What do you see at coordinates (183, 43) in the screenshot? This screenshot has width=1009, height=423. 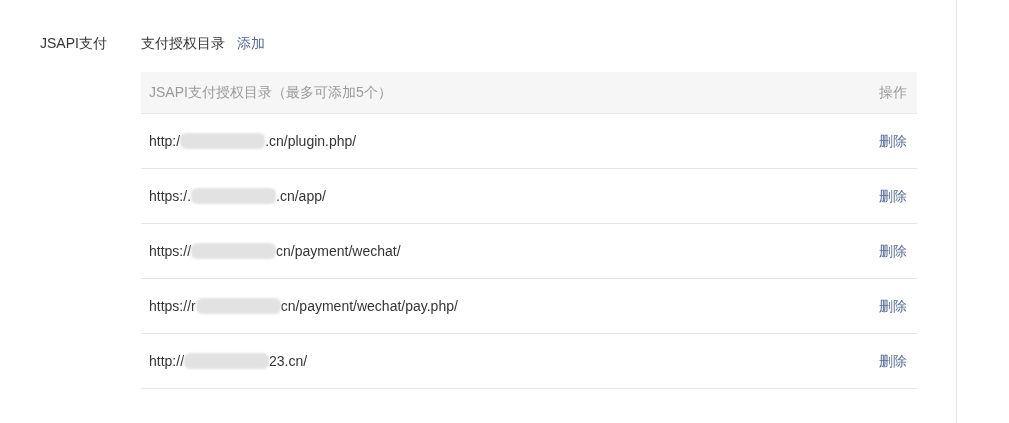 I see `section-title: 支付授权目录` at bounding box center [183, 43].